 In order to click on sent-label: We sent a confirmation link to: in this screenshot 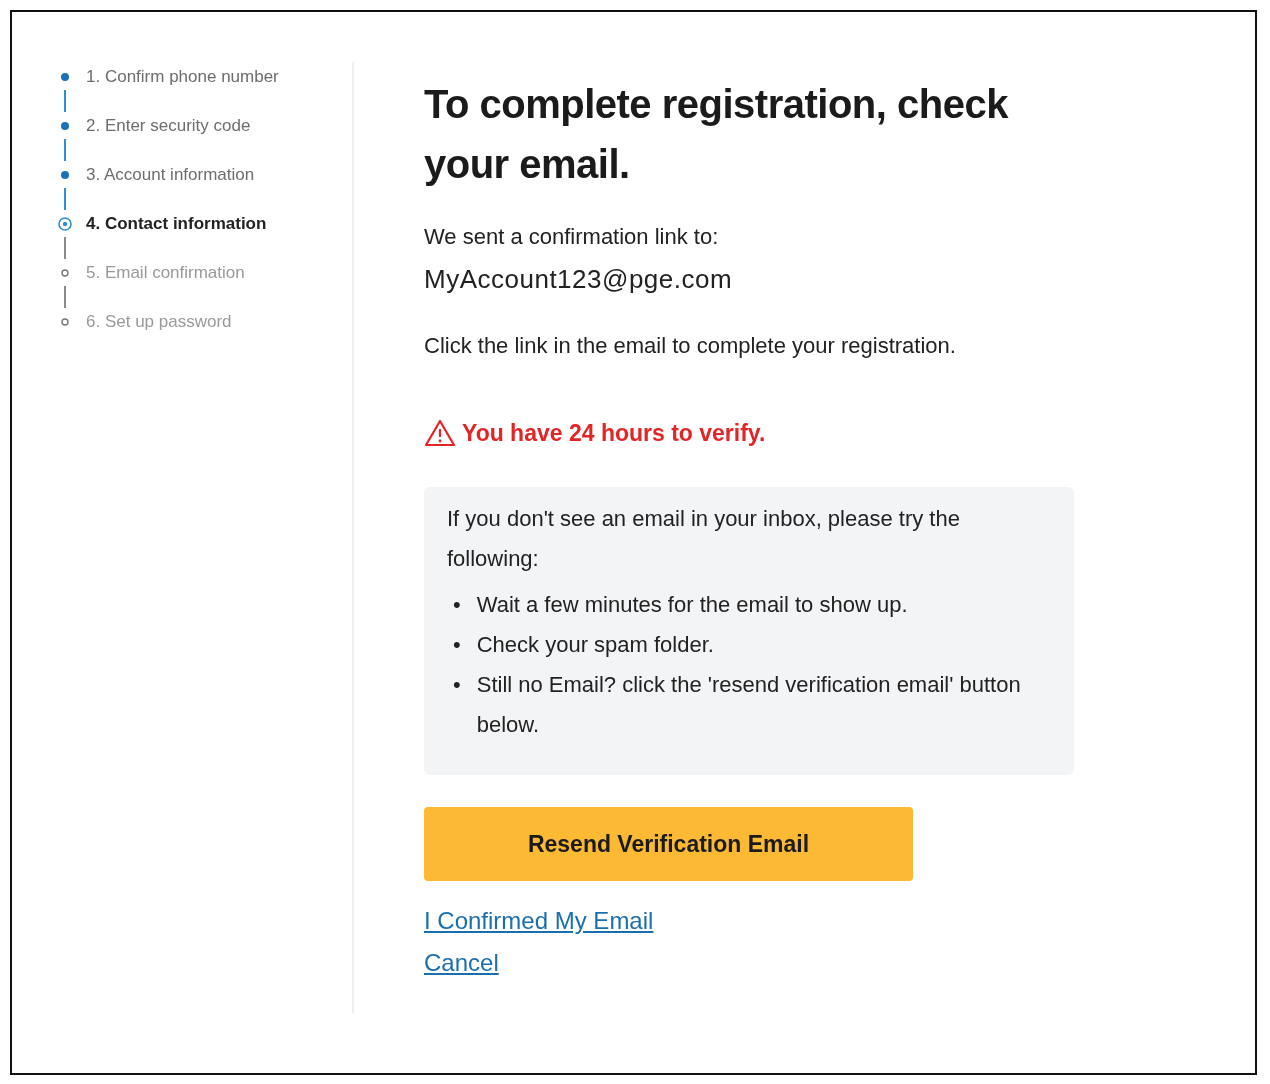, I will do `click(572, 237)`.